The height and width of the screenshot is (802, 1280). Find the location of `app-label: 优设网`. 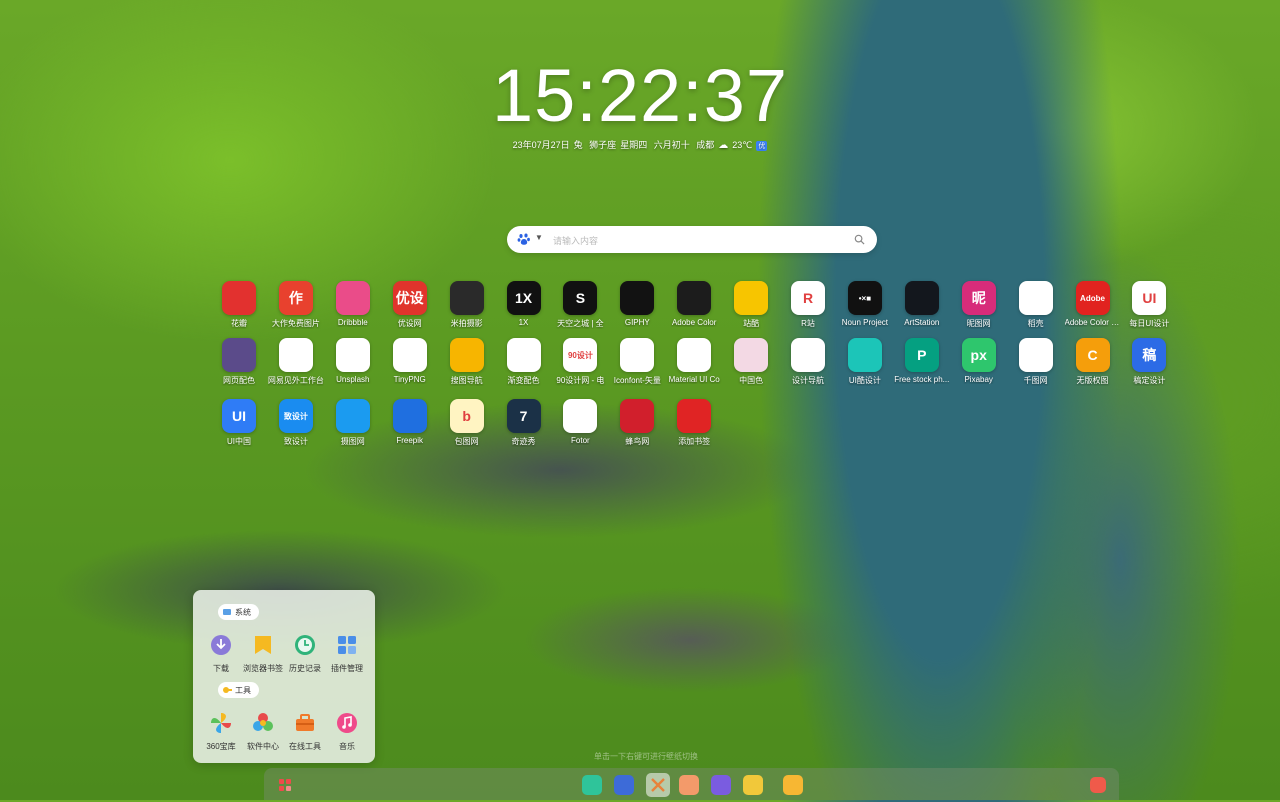

app-label: 优设网 is located at coordinates (409, 323).